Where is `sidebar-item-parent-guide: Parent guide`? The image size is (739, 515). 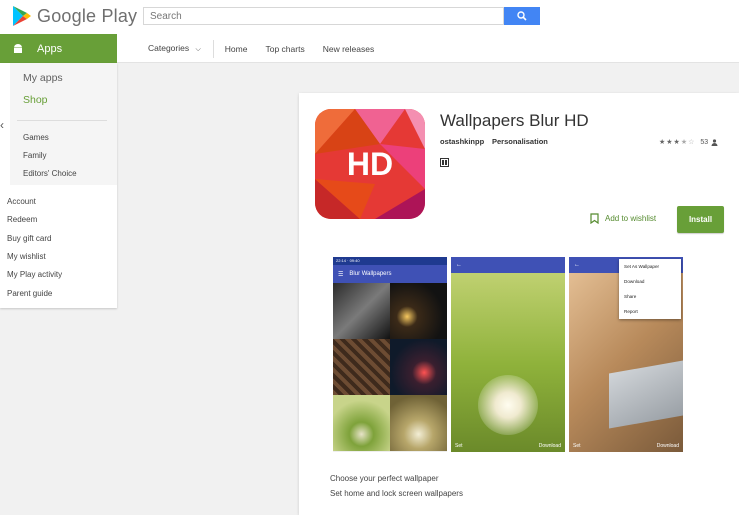 sidebar-item-parent-guide: Parent guide is located at coordinates (29, 293).